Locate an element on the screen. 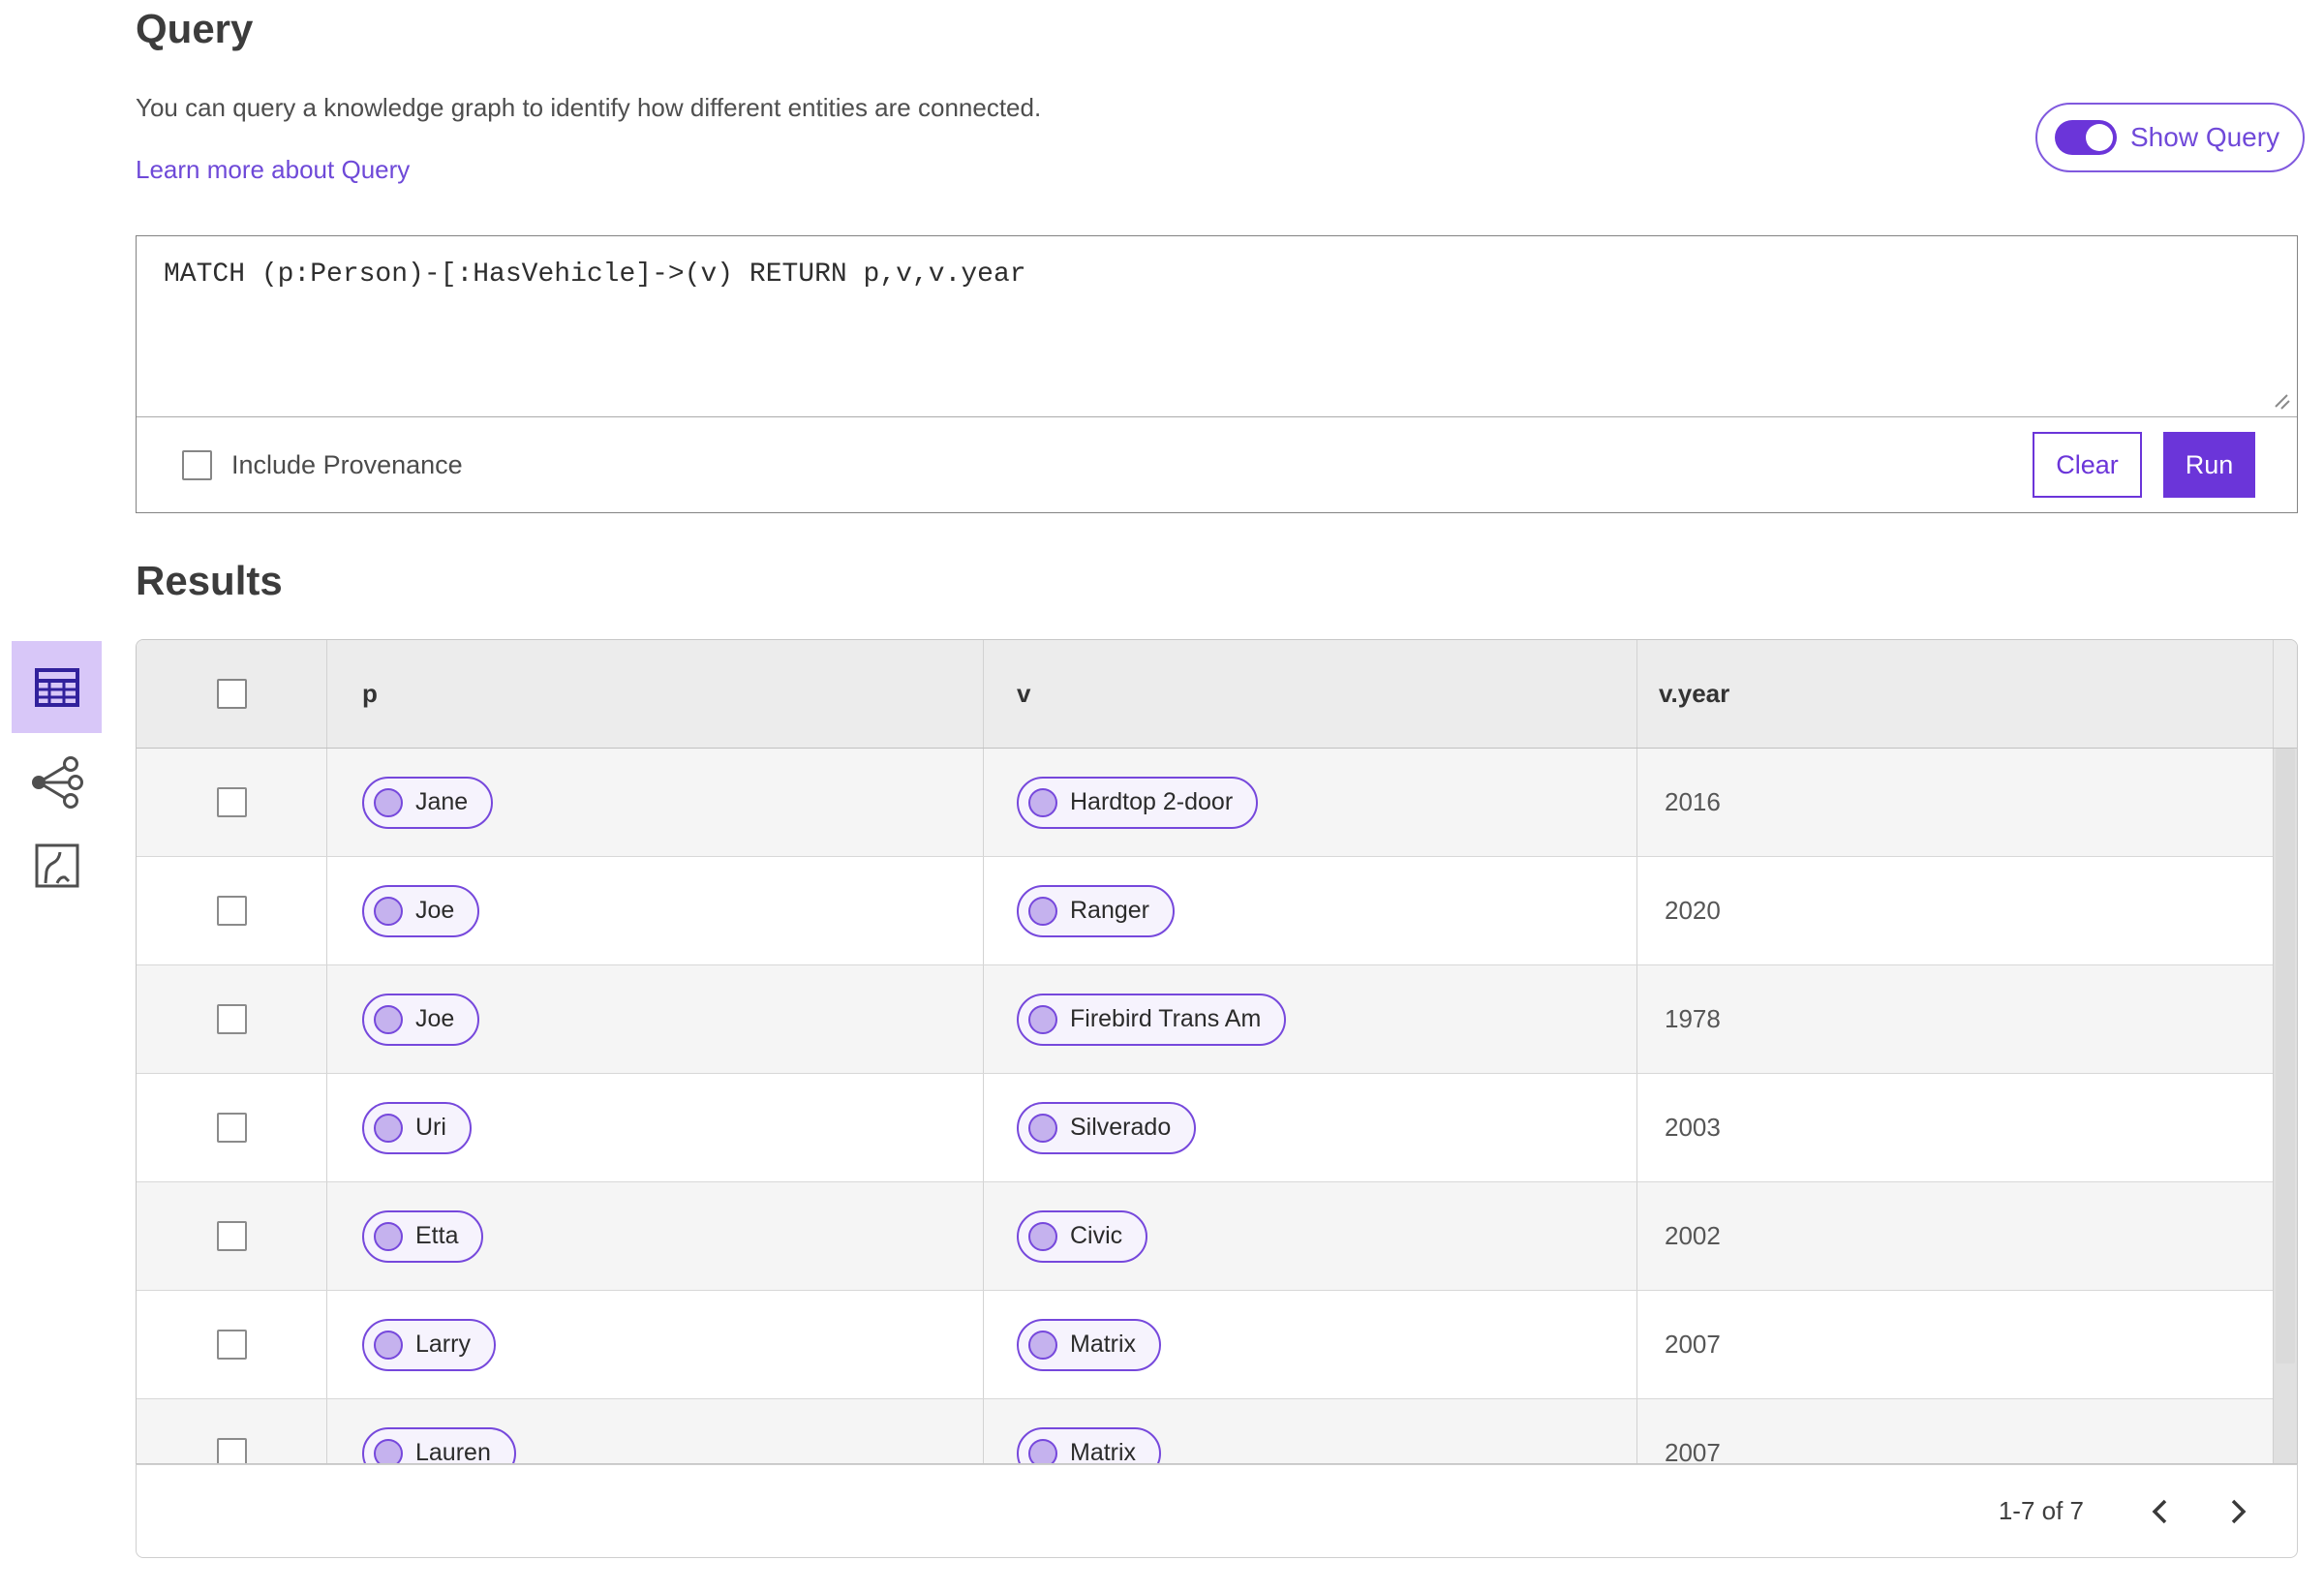  graph-view-button is located at coordinates (57, 782).